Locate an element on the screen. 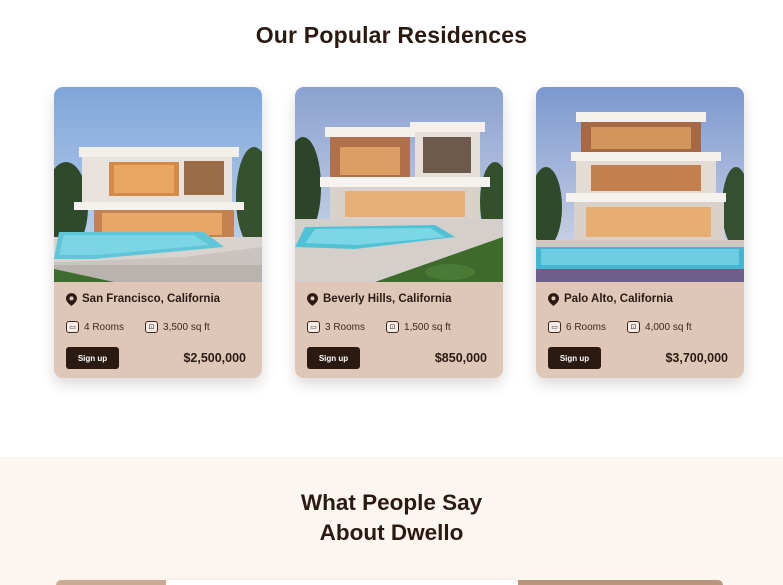 The image size is (783, 585). location-row: San Francisco, California is located at coordinates (158, 299).